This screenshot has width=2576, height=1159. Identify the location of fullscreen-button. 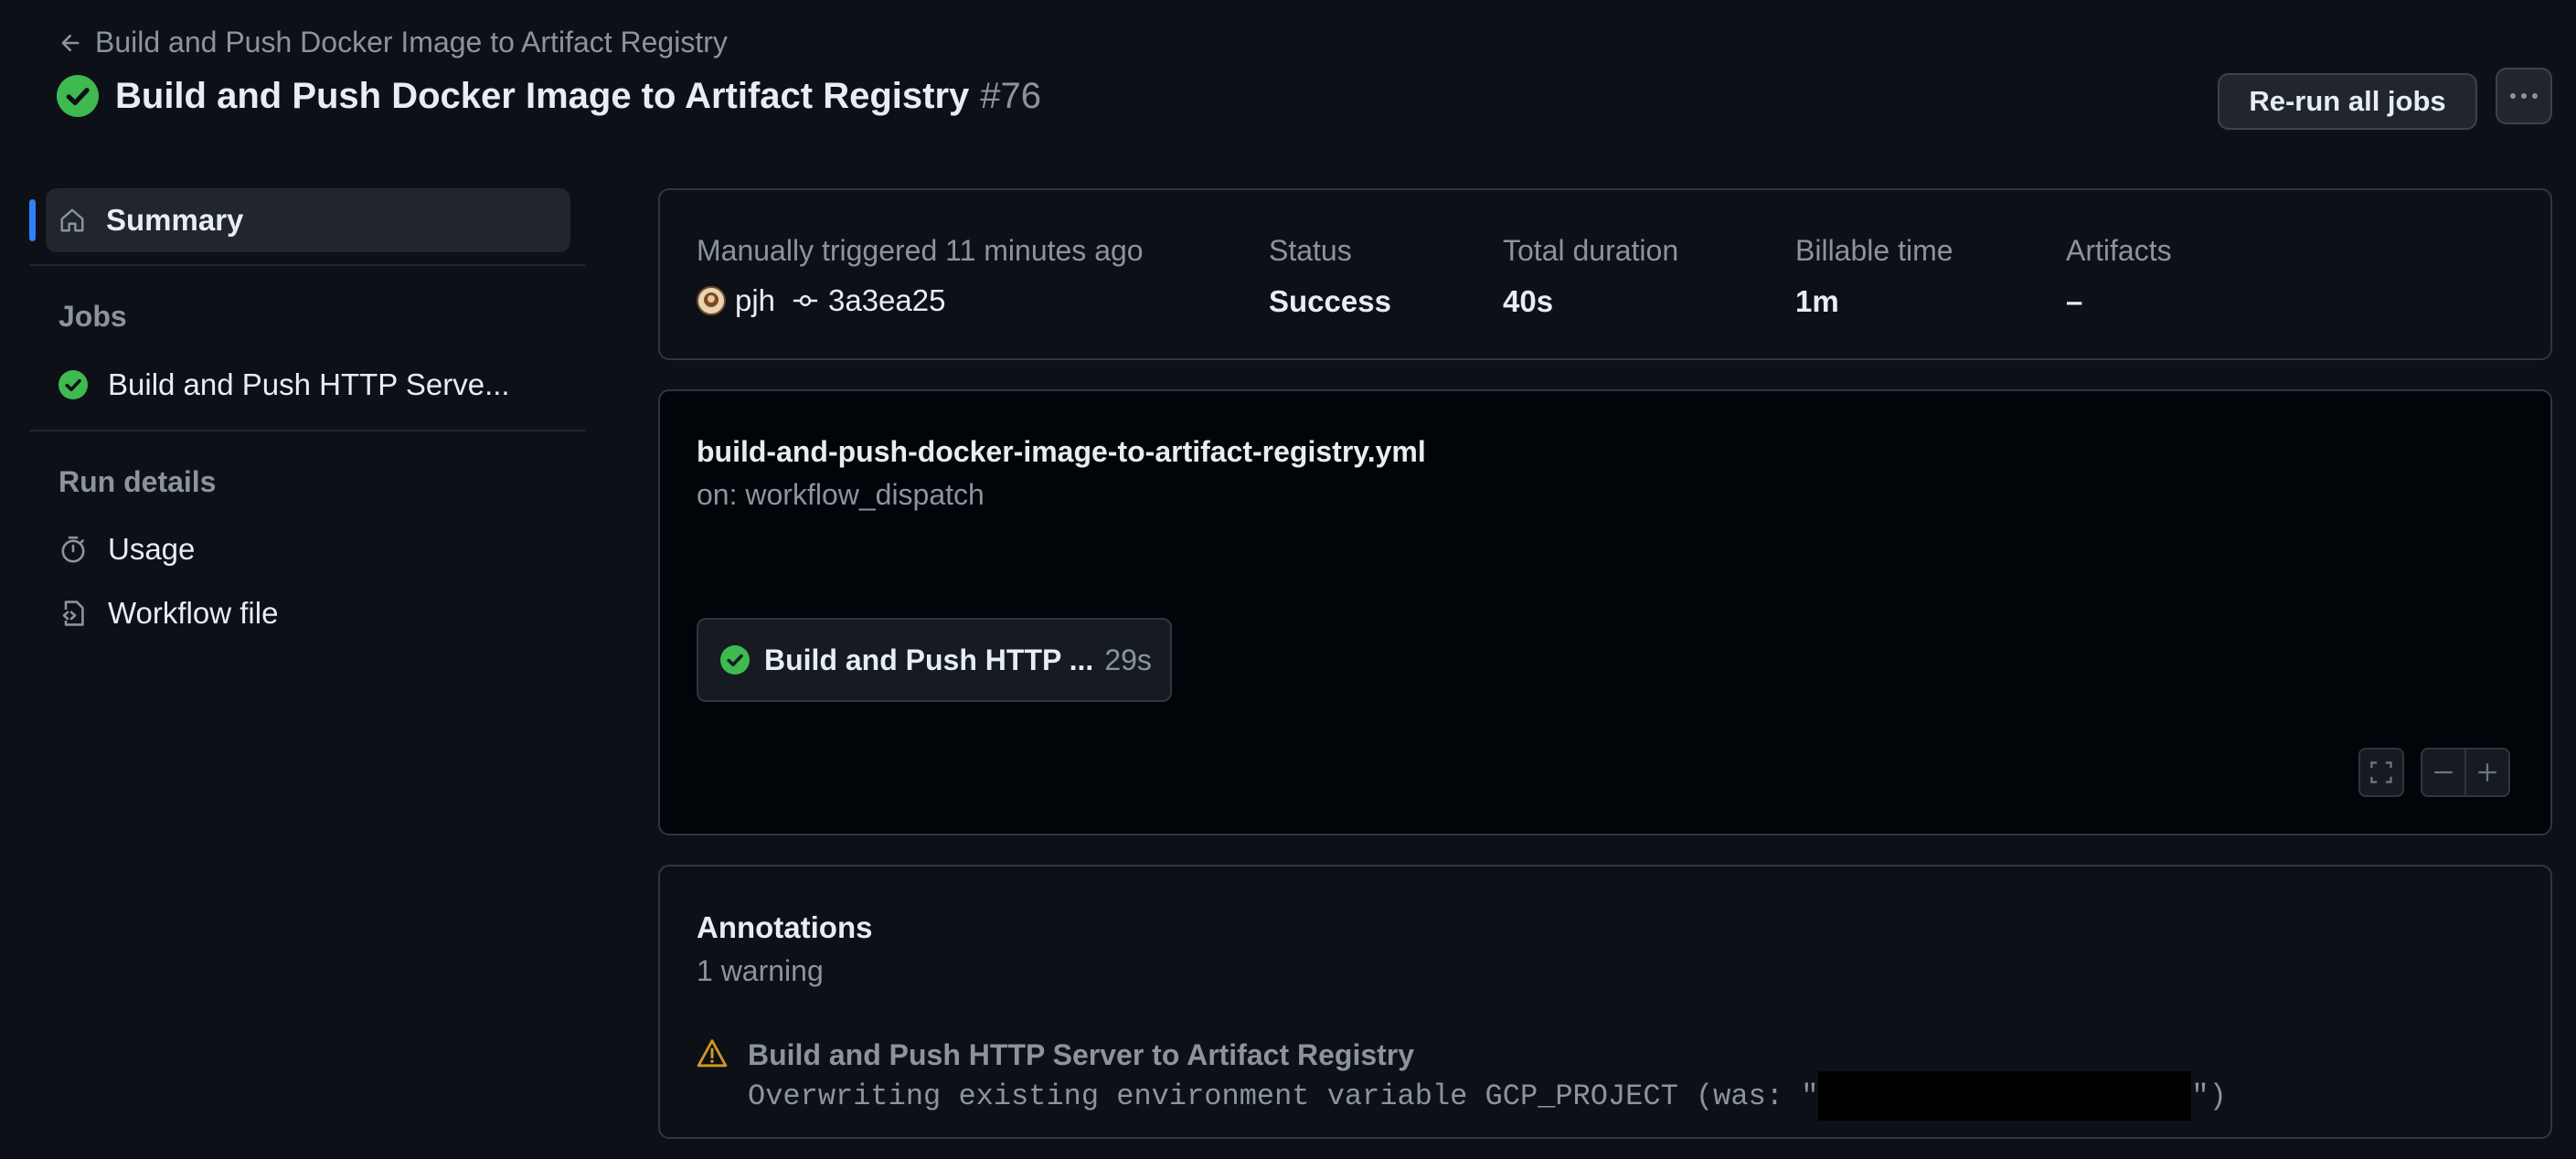
(2381, 772).